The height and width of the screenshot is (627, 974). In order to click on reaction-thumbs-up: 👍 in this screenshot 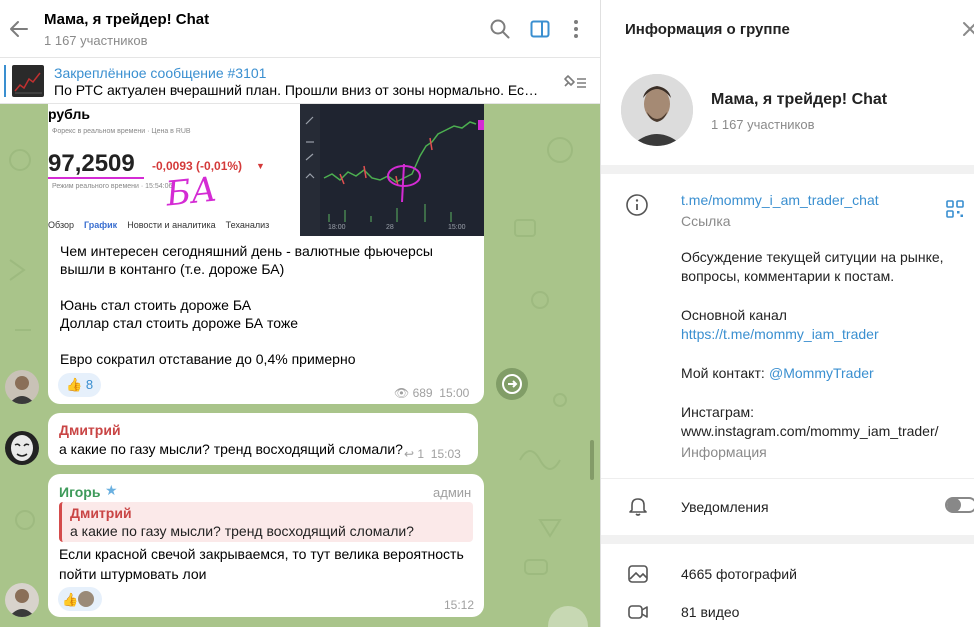, I will do `click(80, 599)`.